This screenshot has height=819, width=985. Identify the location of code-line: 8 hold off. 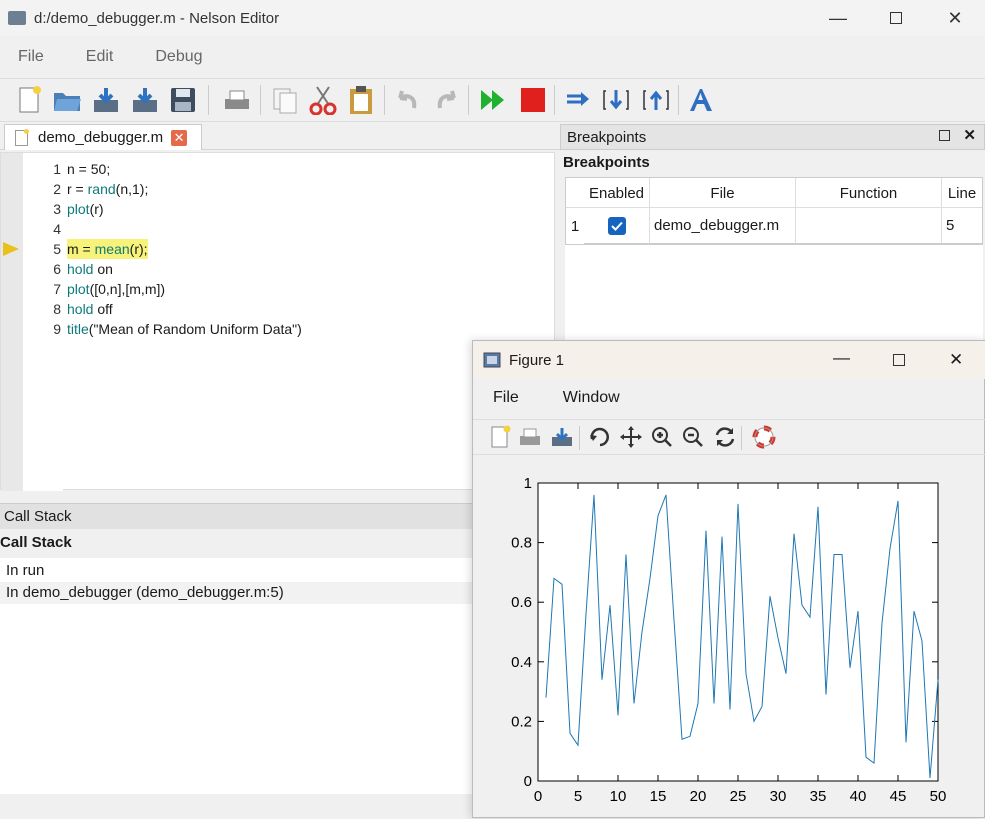
(278, 309).